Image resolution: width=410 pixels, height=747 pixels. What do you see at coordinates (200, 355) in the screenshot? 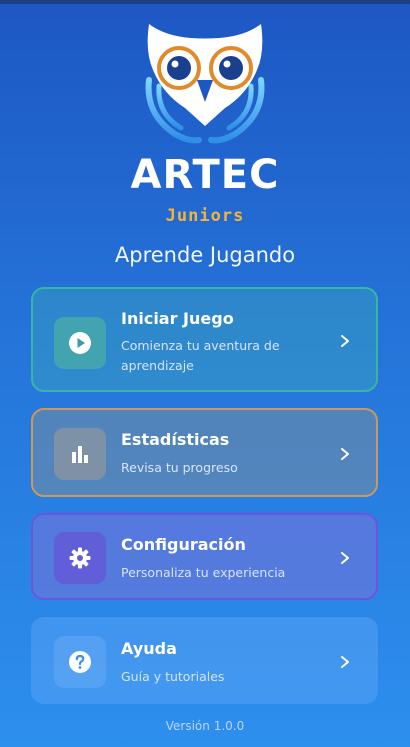
I see `menu-item-subtitle: Comienza tu aventura de aprendizaje` at bounding box center [200, 355].